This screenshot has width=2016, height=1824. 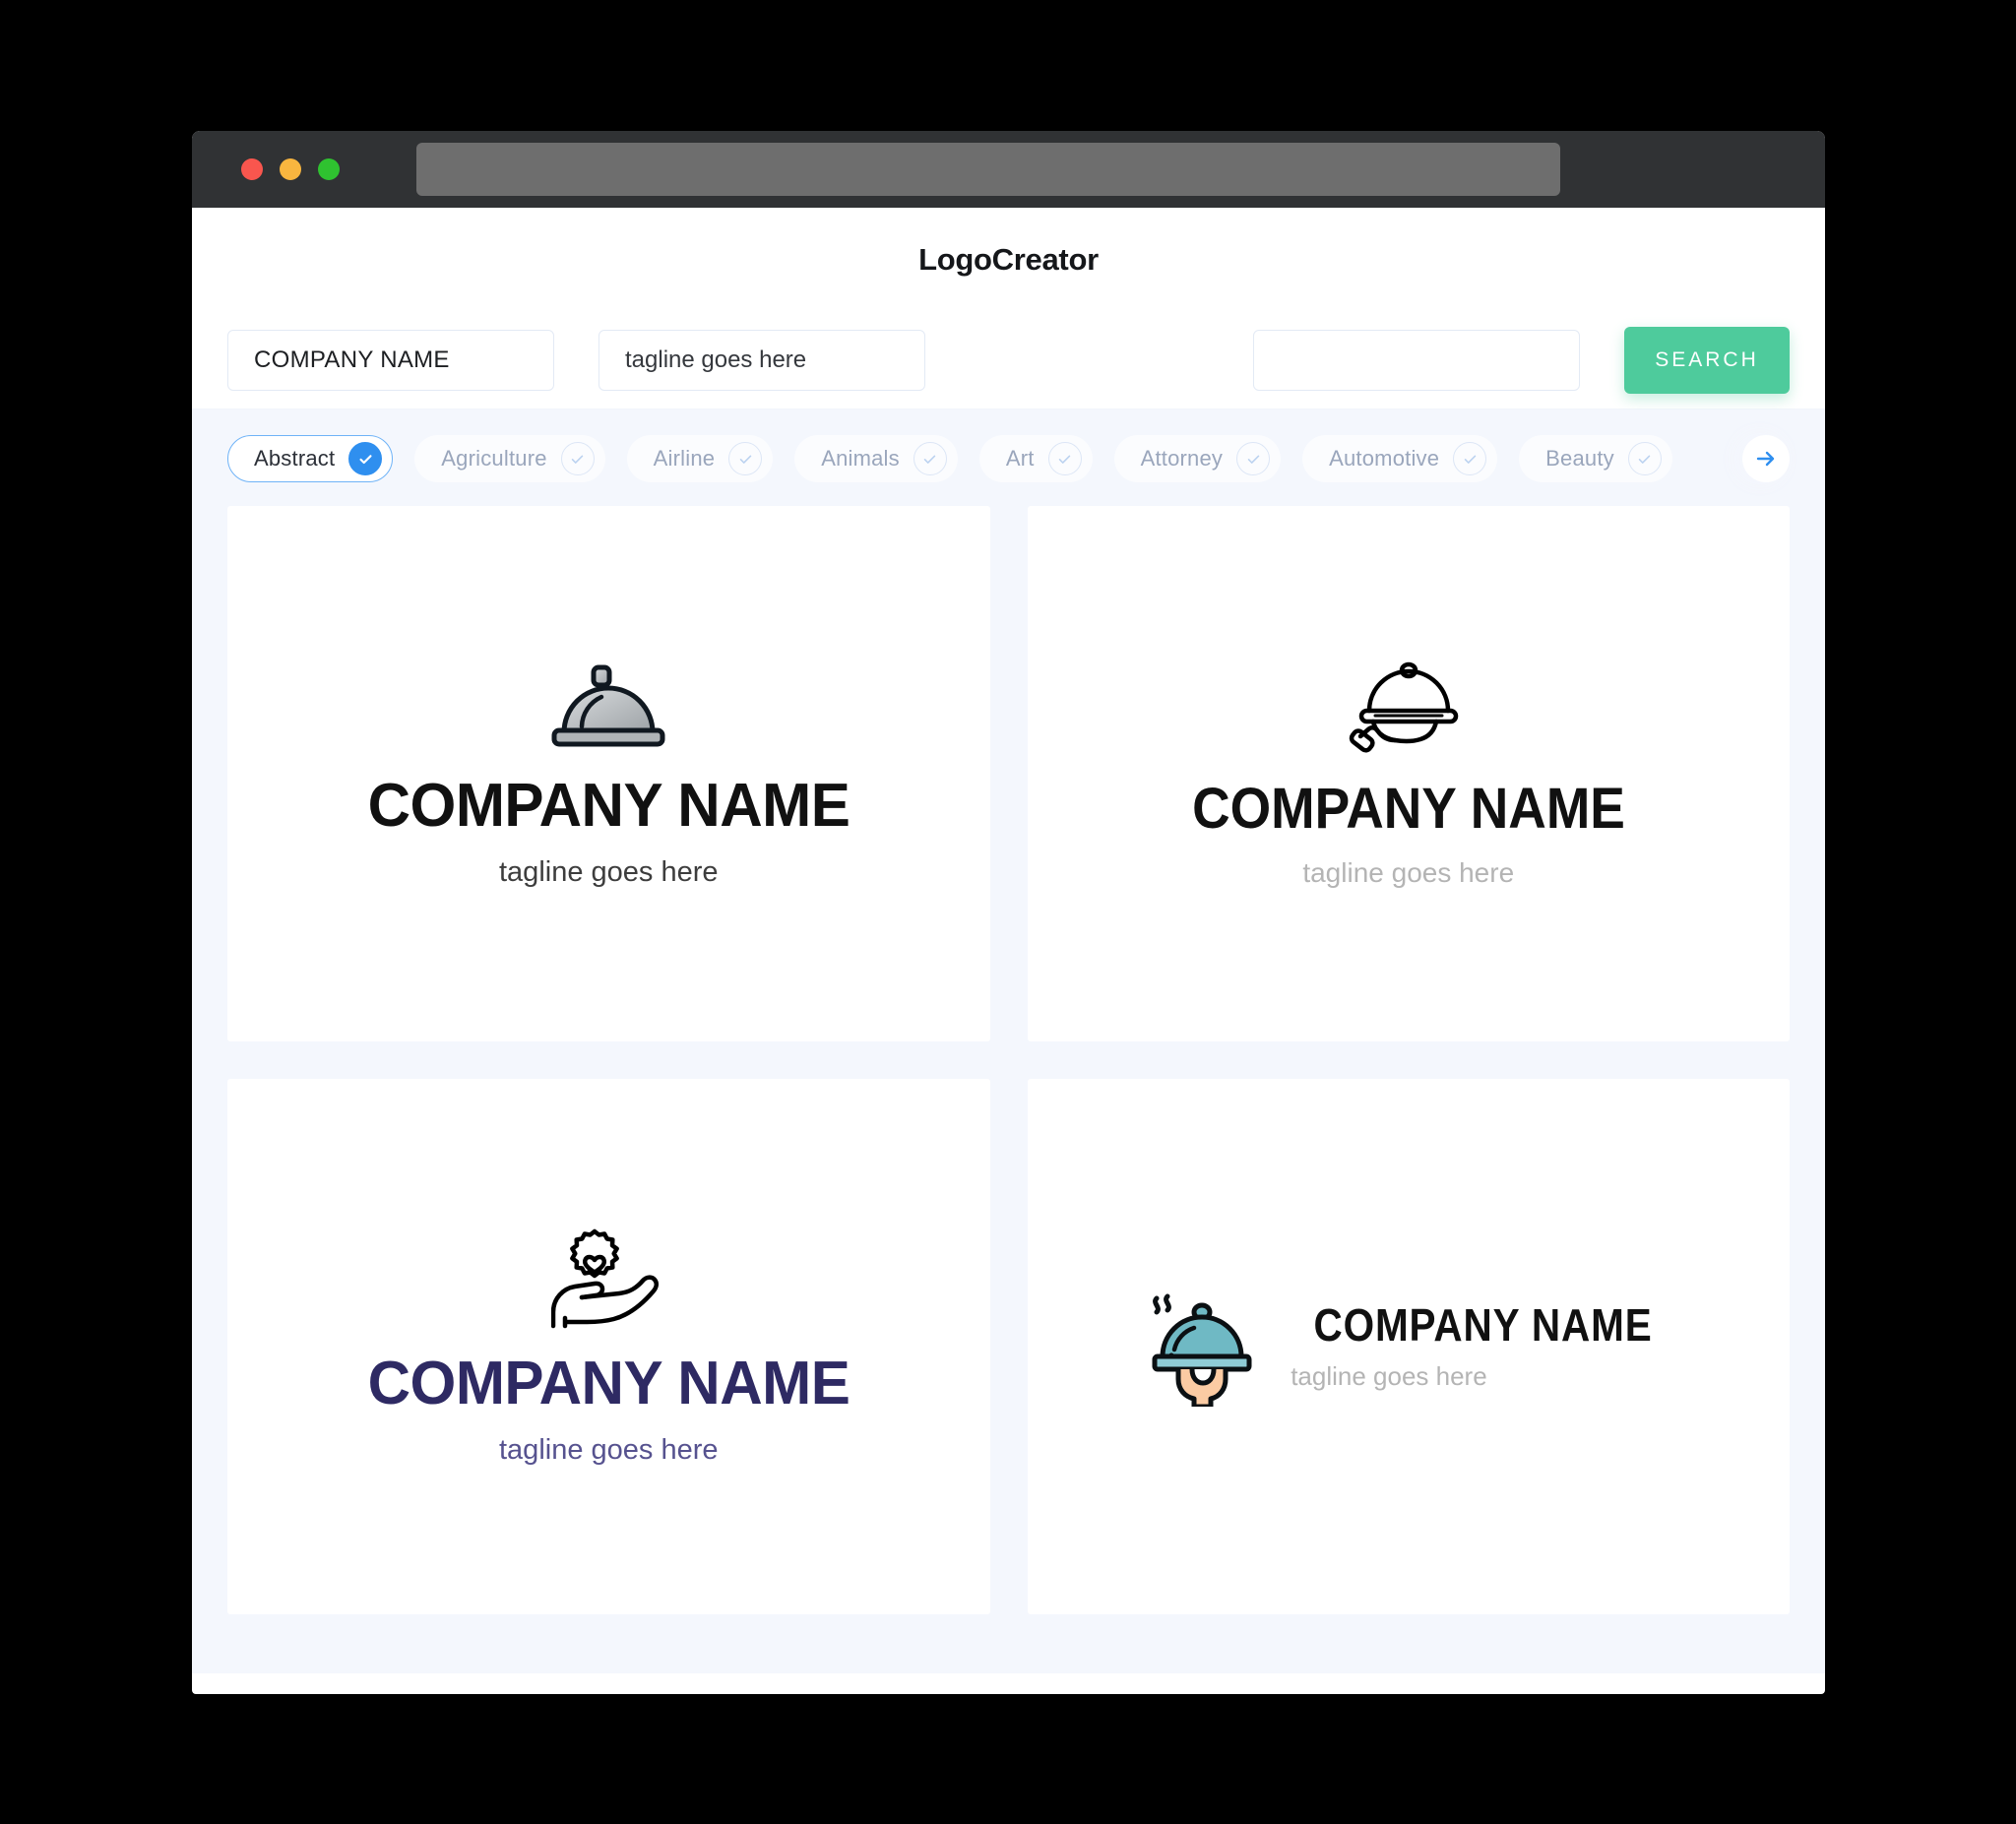 What do you see at coordinates (494, 458) in the screenshot?
I see `category-chip-label: Agriculture` at bounding box center [494, 458].